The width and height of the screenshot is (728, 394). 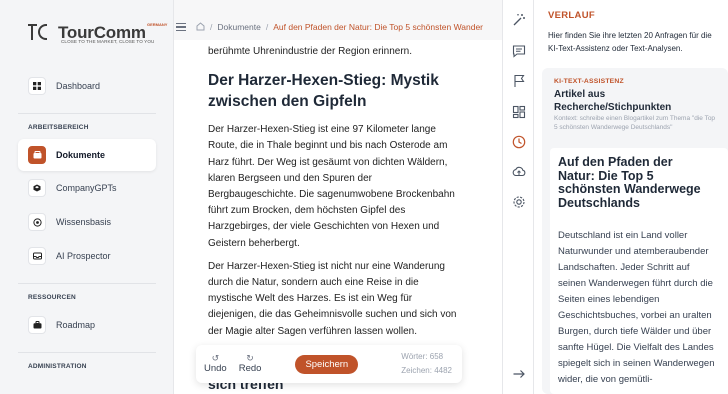 What do you see at coordinates (52, 297) in the screenshot?
I see `section-title-ressourcen: RESSOURCEN` at bounding box center [52, 297].